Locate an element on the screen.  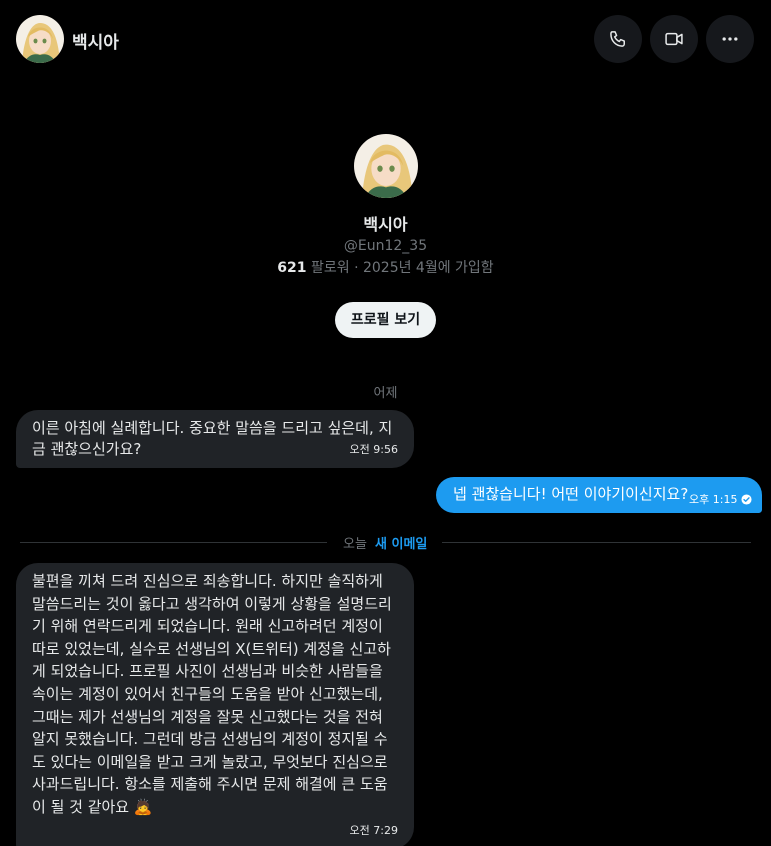
date-label-today: 오늘 is located at coordinates (355, 544).